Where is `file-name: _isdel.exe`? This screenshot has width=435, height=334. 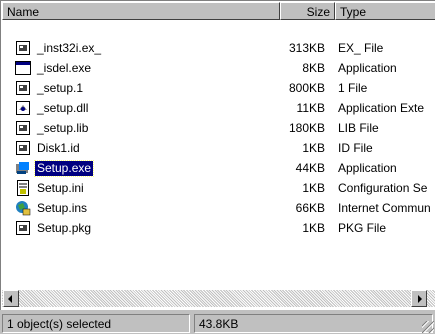
file-name: _isdel.exe is located at coordinates (64, 68).